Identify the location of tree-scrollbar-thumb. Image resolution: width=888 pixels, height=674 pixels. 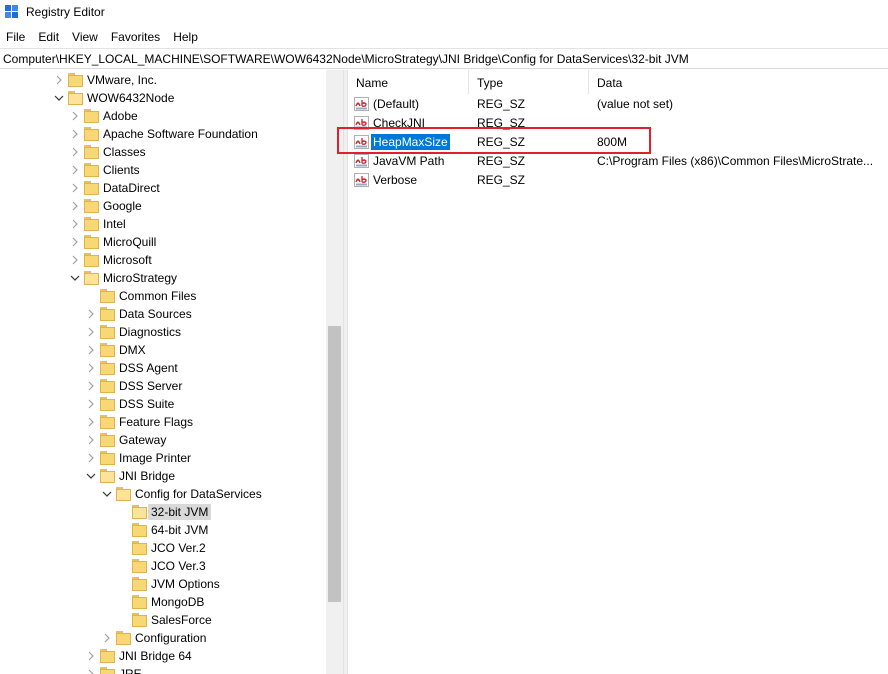
(334, 464).